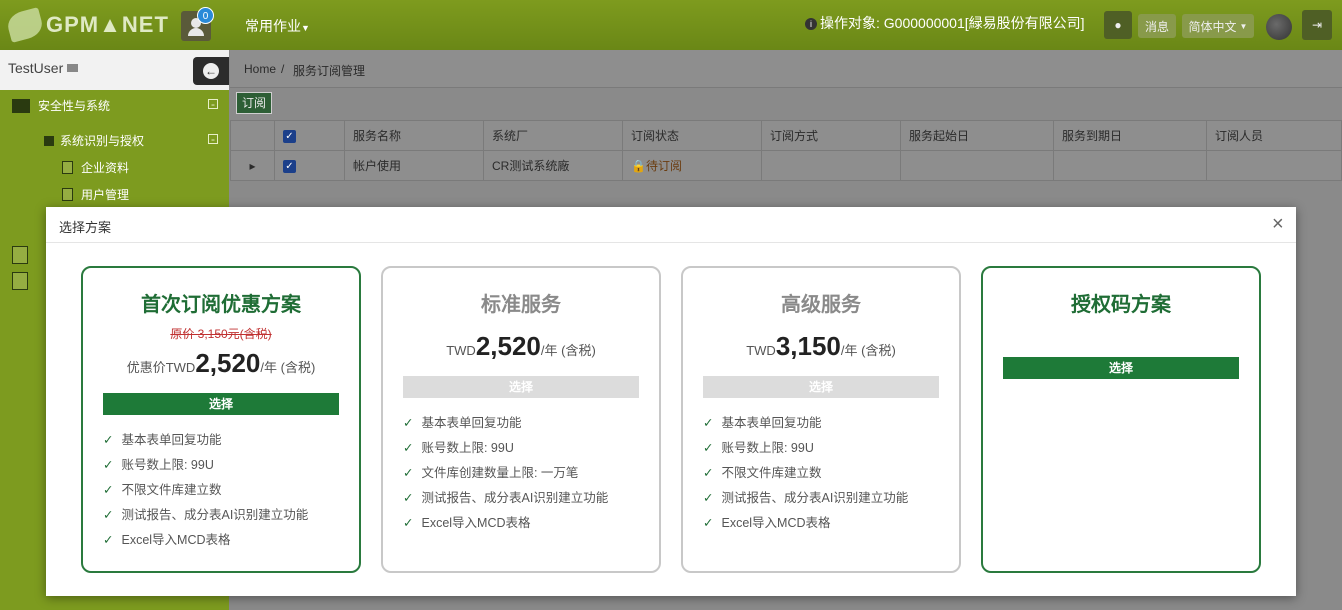 Image resolution: width=1342 pixels, height=610 pixels. Describe the element at coordinates (1274, 135) in the screenshot. I see `header-person: 订阅人员` at that location.